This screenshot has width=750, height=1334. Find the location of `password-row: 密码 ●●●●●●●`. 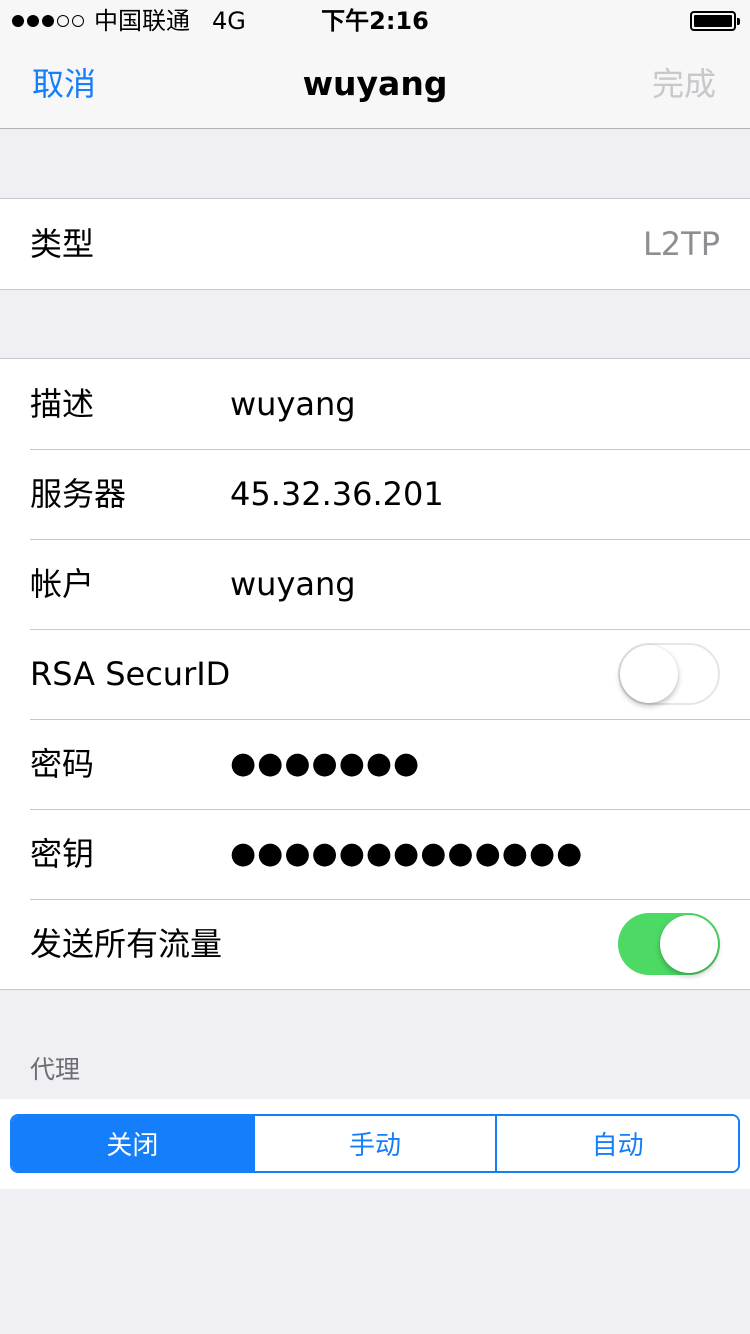

password-row: 密码 ●●●●●●● is located at coordinates (375, 764).